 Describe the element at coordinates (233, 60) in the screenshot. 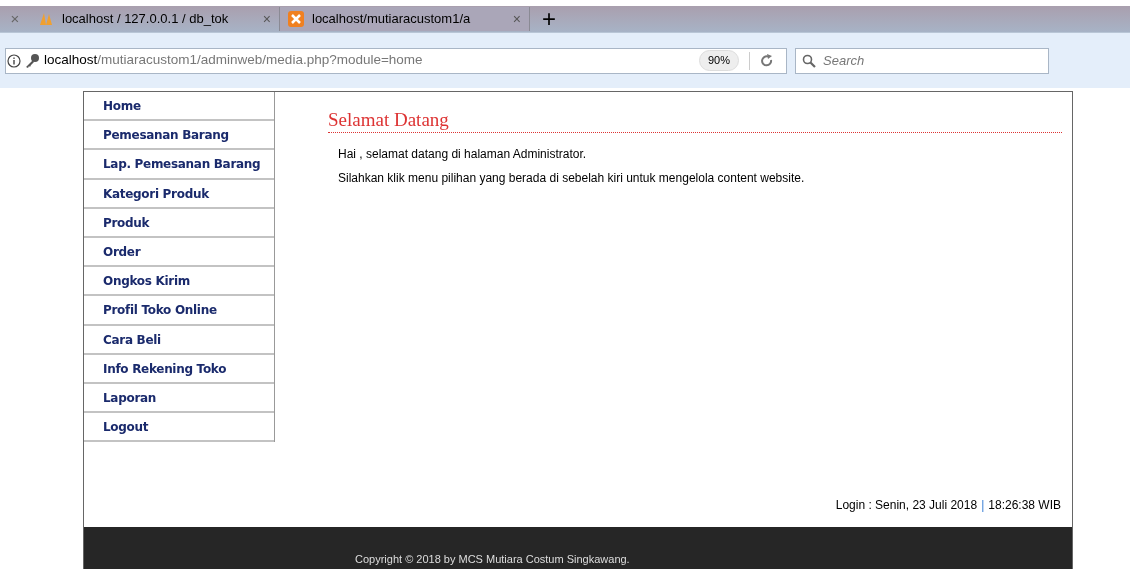

I see `url-text: localhost/mutiaracustom1/adminweb/media.php?module=home` at that location.